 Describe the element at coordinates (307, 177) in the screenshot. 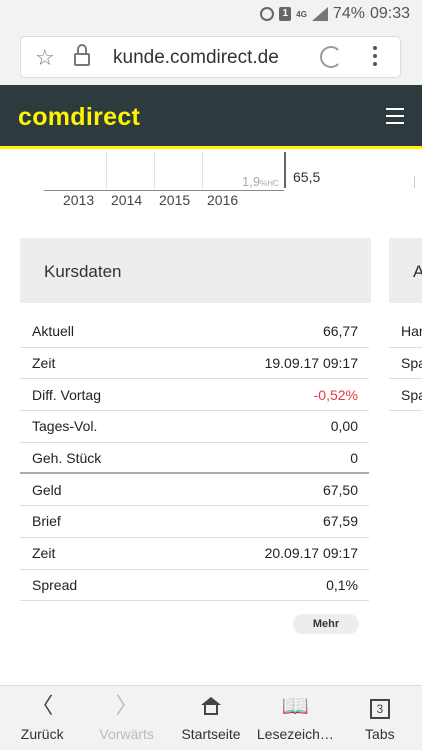

I see `chart-cursor-value: 65,5` at that location.